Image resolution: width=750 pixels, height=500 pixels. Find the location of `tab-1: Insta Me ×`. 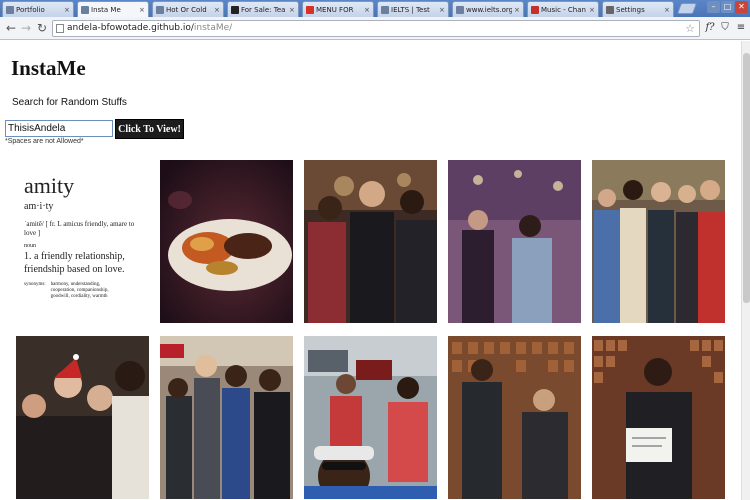

tab-1: Insta Me × is located at coordinates (113, 9).